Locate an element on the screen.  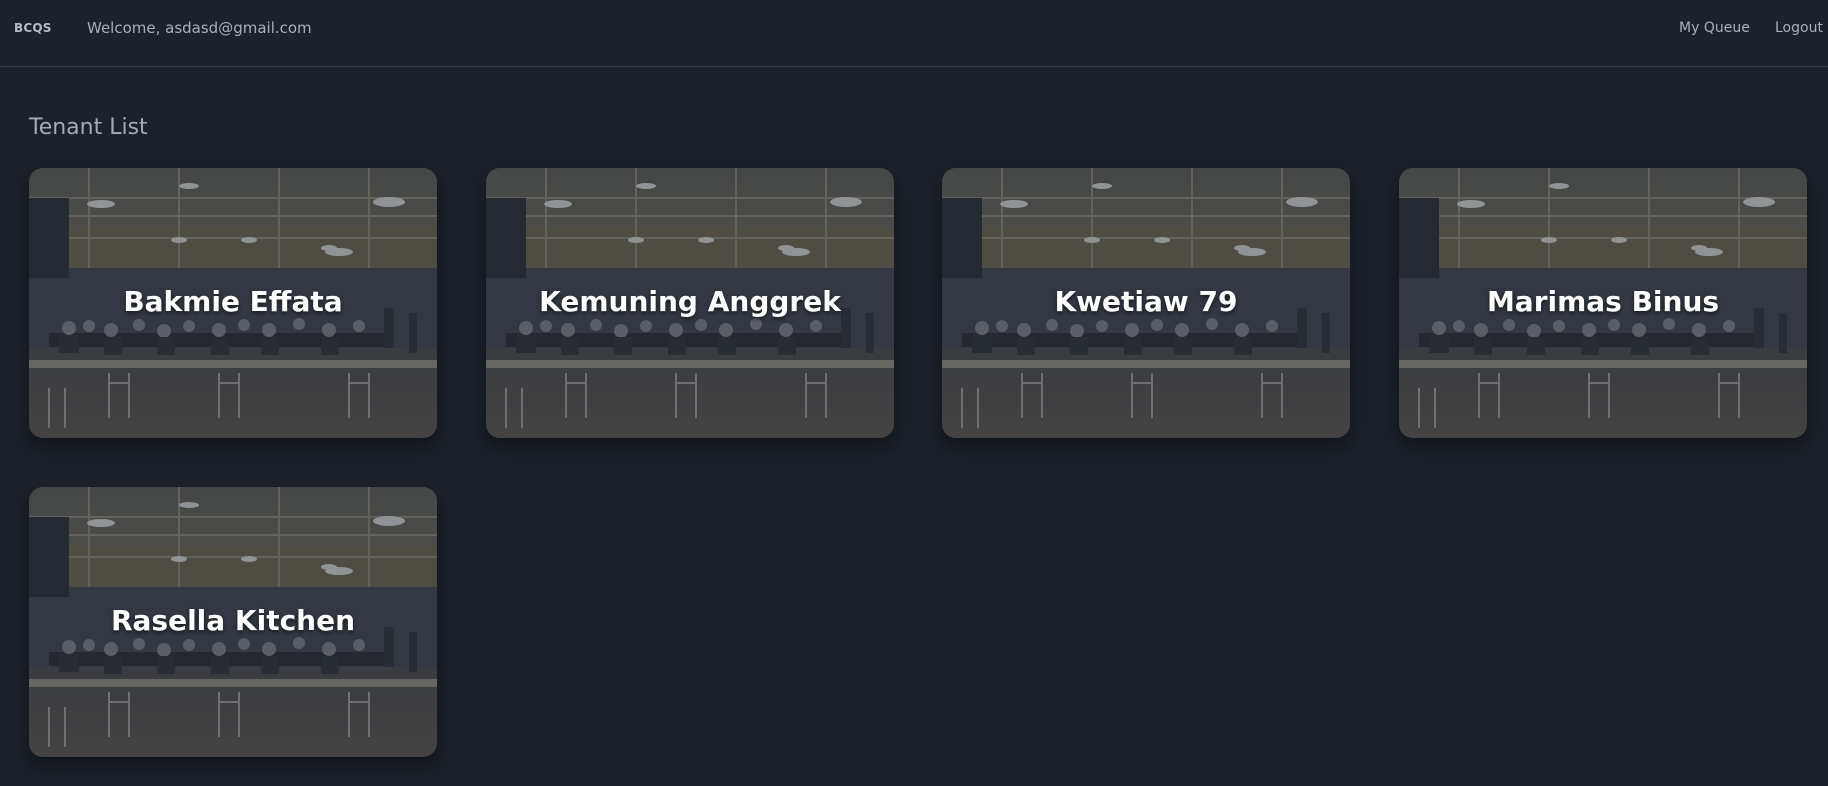
tenant-name: Kemuning Anggrek is located at coordinates (690, 301).